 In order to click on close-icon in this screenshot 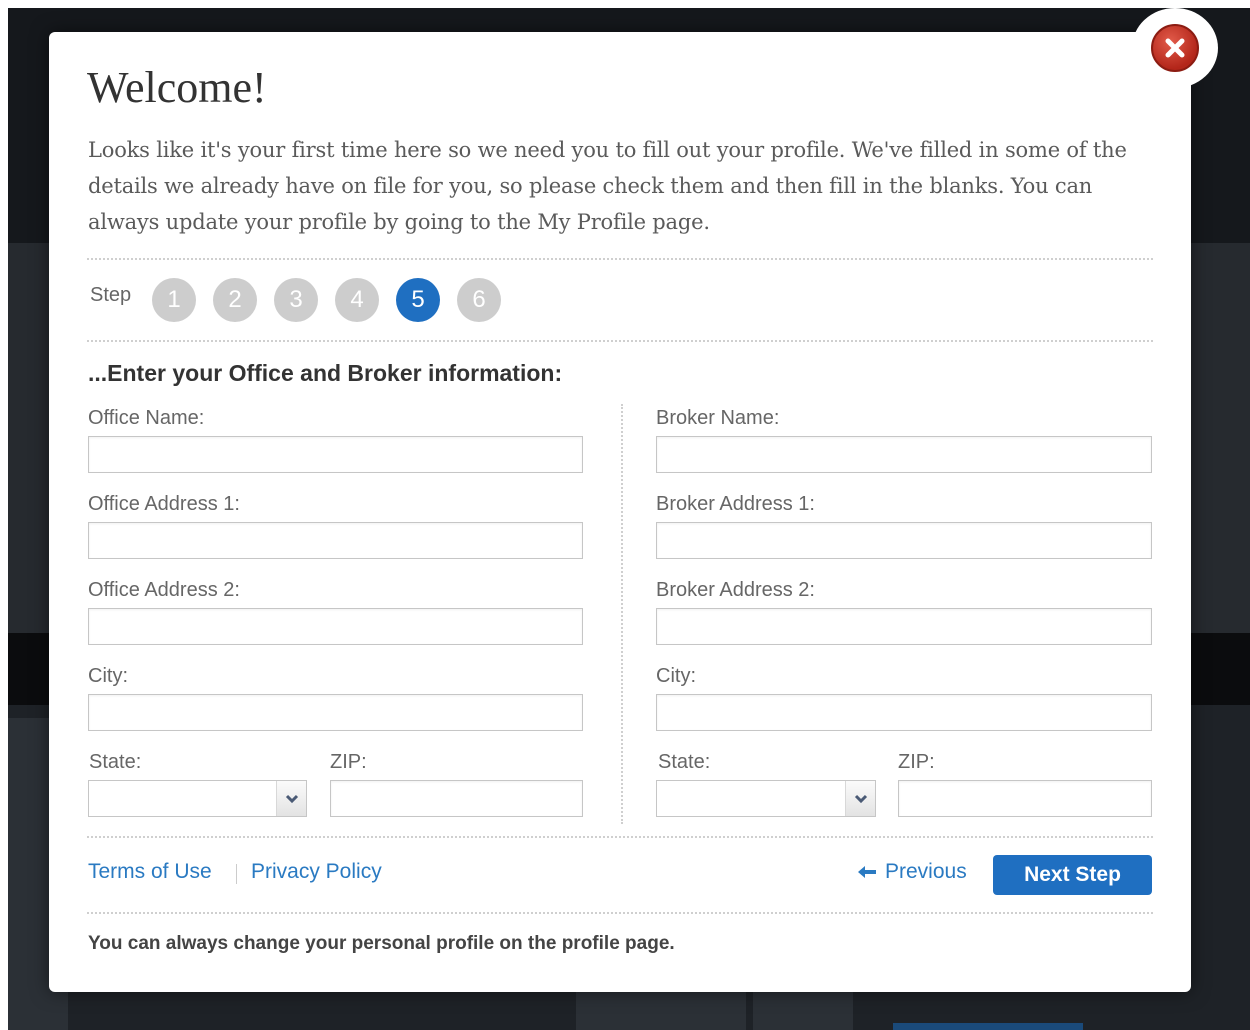, I will do `click(1175, 48)`.